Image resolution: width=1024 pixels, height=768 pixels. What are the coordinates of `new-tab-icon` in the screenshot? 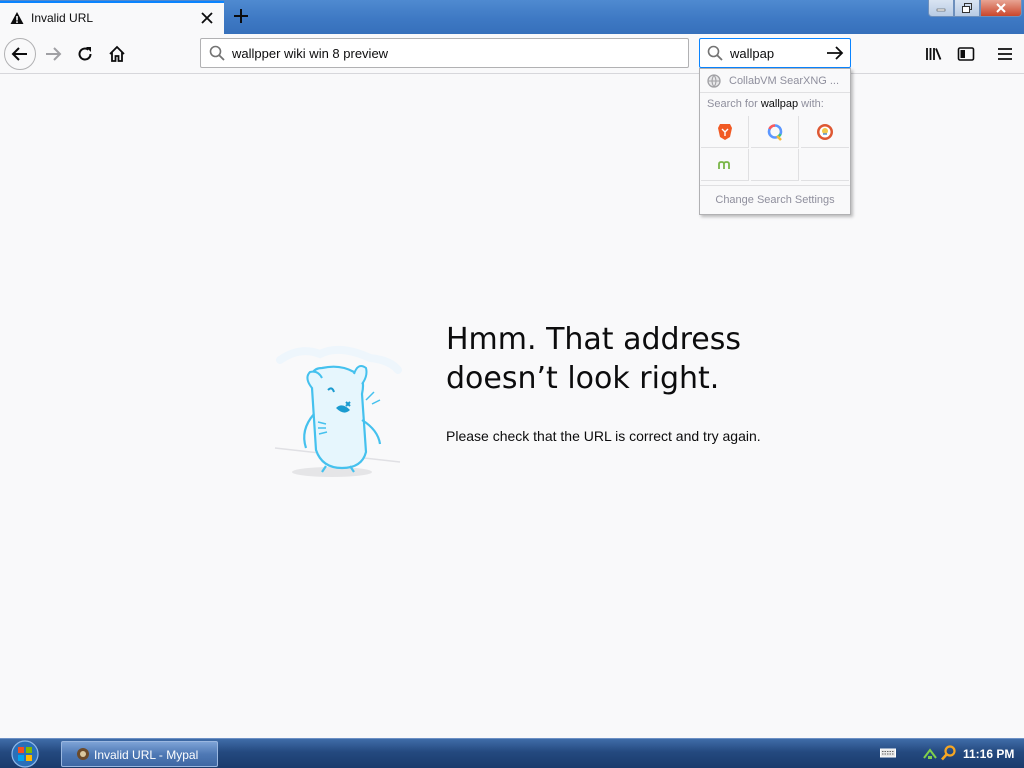 It's located at (241, 16).